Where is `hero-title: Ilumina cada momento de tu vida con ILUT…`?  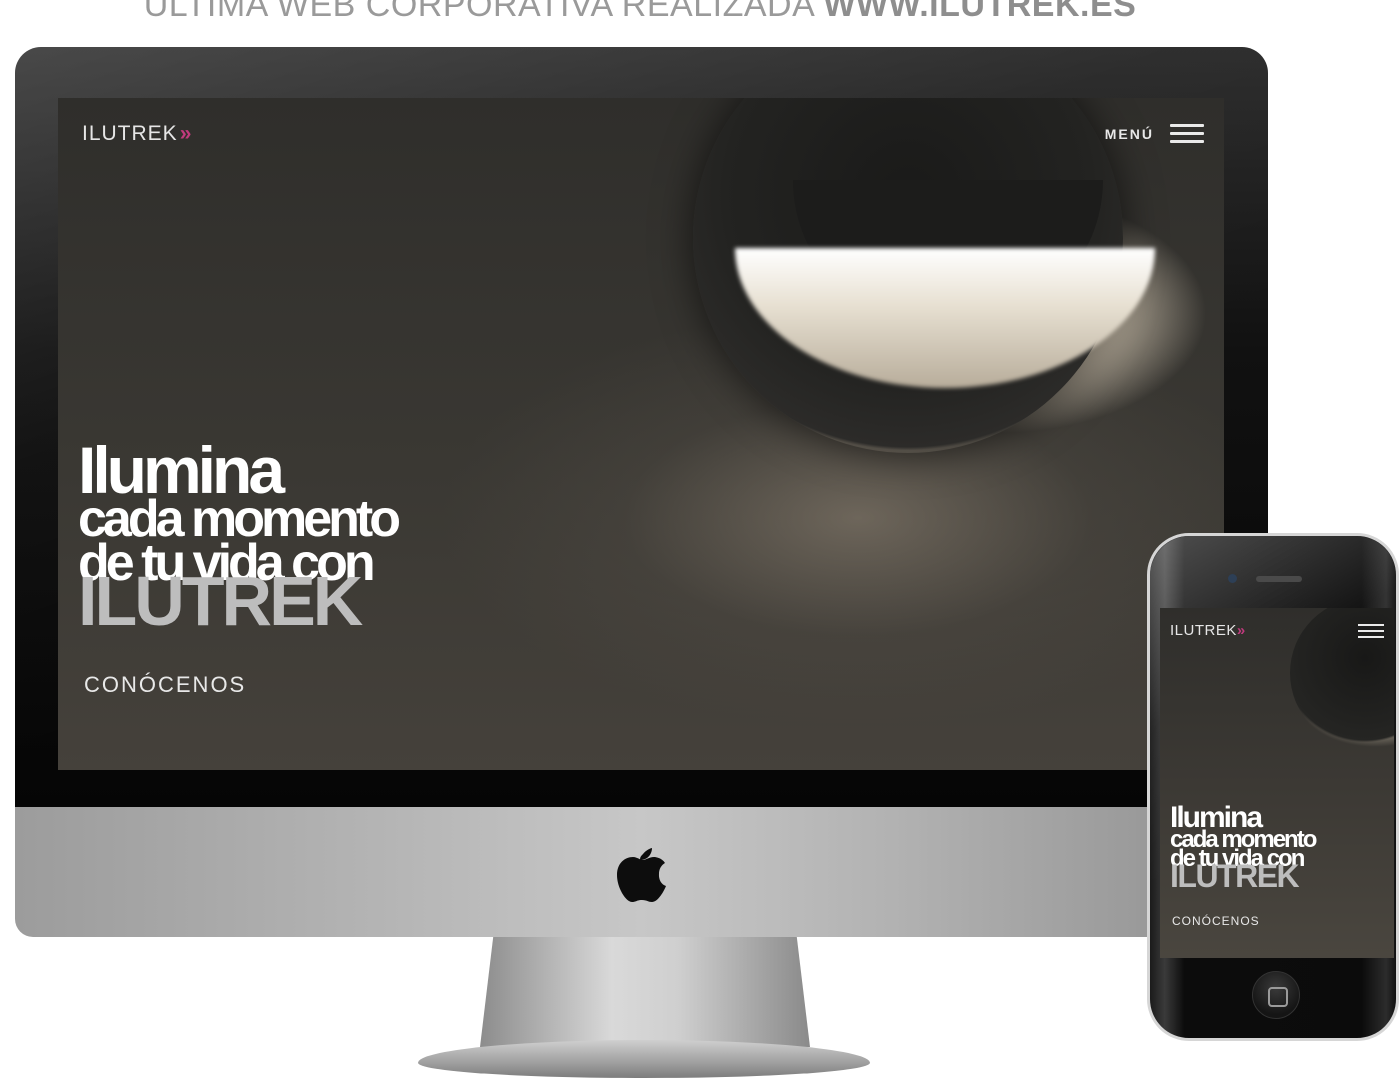
hero-title: Ilumina cada momento de tu vida con ILUT… is located at coordinates (239, 538).